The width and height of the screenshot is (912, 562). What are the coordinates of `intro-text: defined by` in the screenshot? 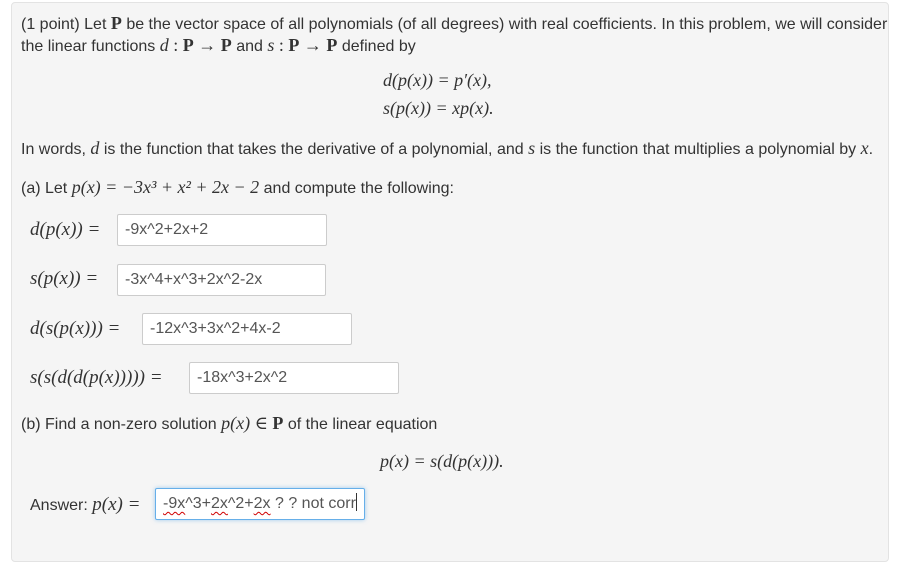 It's located at (378, 46).